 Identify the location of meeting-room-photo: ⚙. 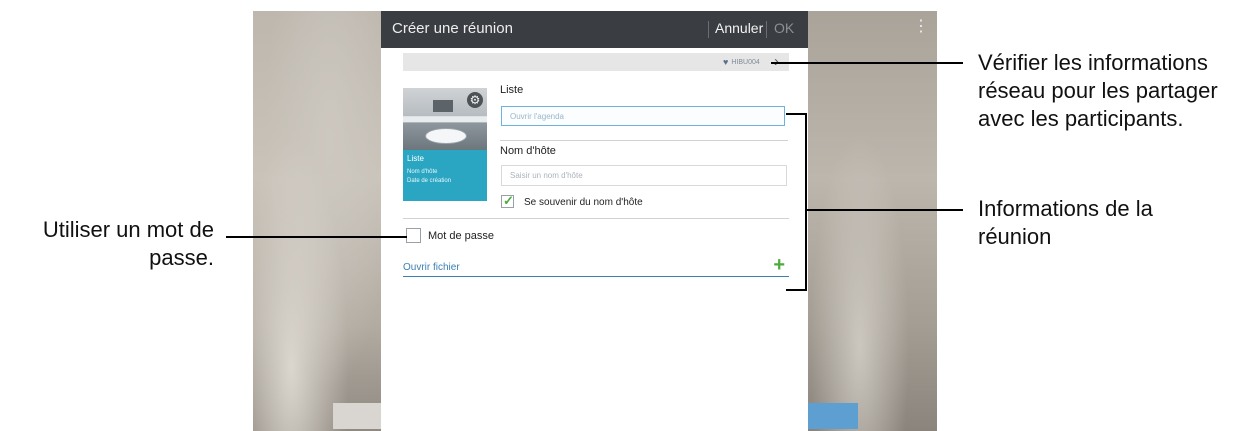
(445, 119).